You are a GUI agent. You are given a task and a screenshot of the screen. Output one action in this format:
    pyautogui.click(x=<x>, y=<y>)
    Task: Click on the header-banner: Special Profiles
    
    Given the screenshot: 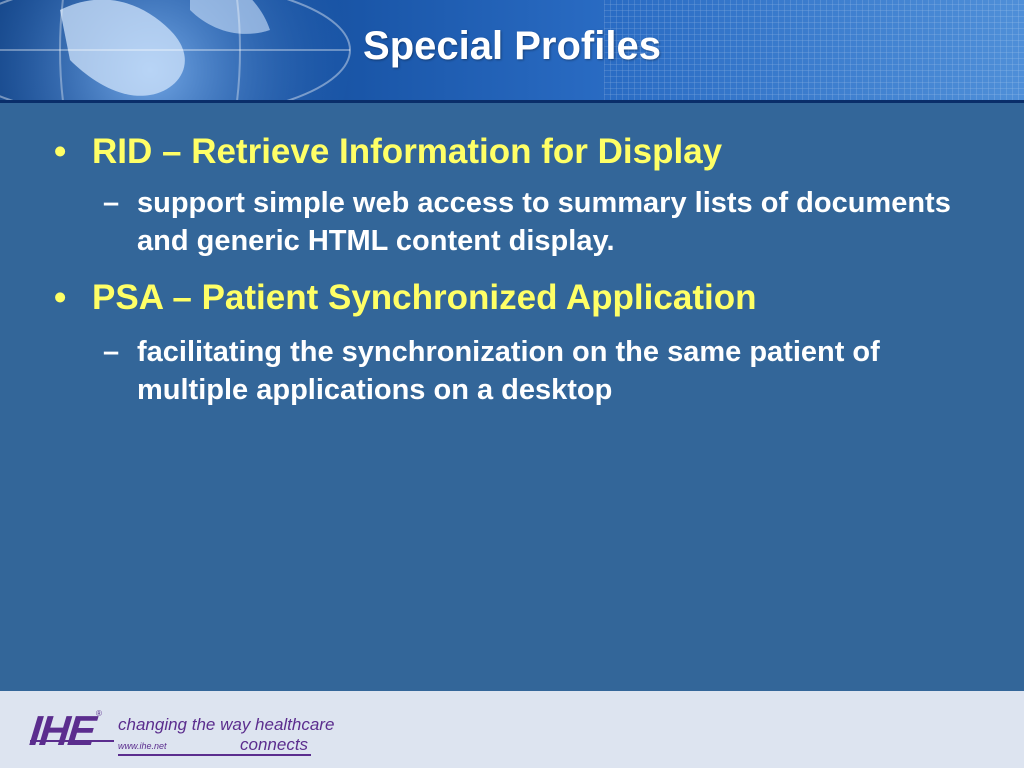 What is the action you would take?
    pyautogui.click(x=512, y=50)
    